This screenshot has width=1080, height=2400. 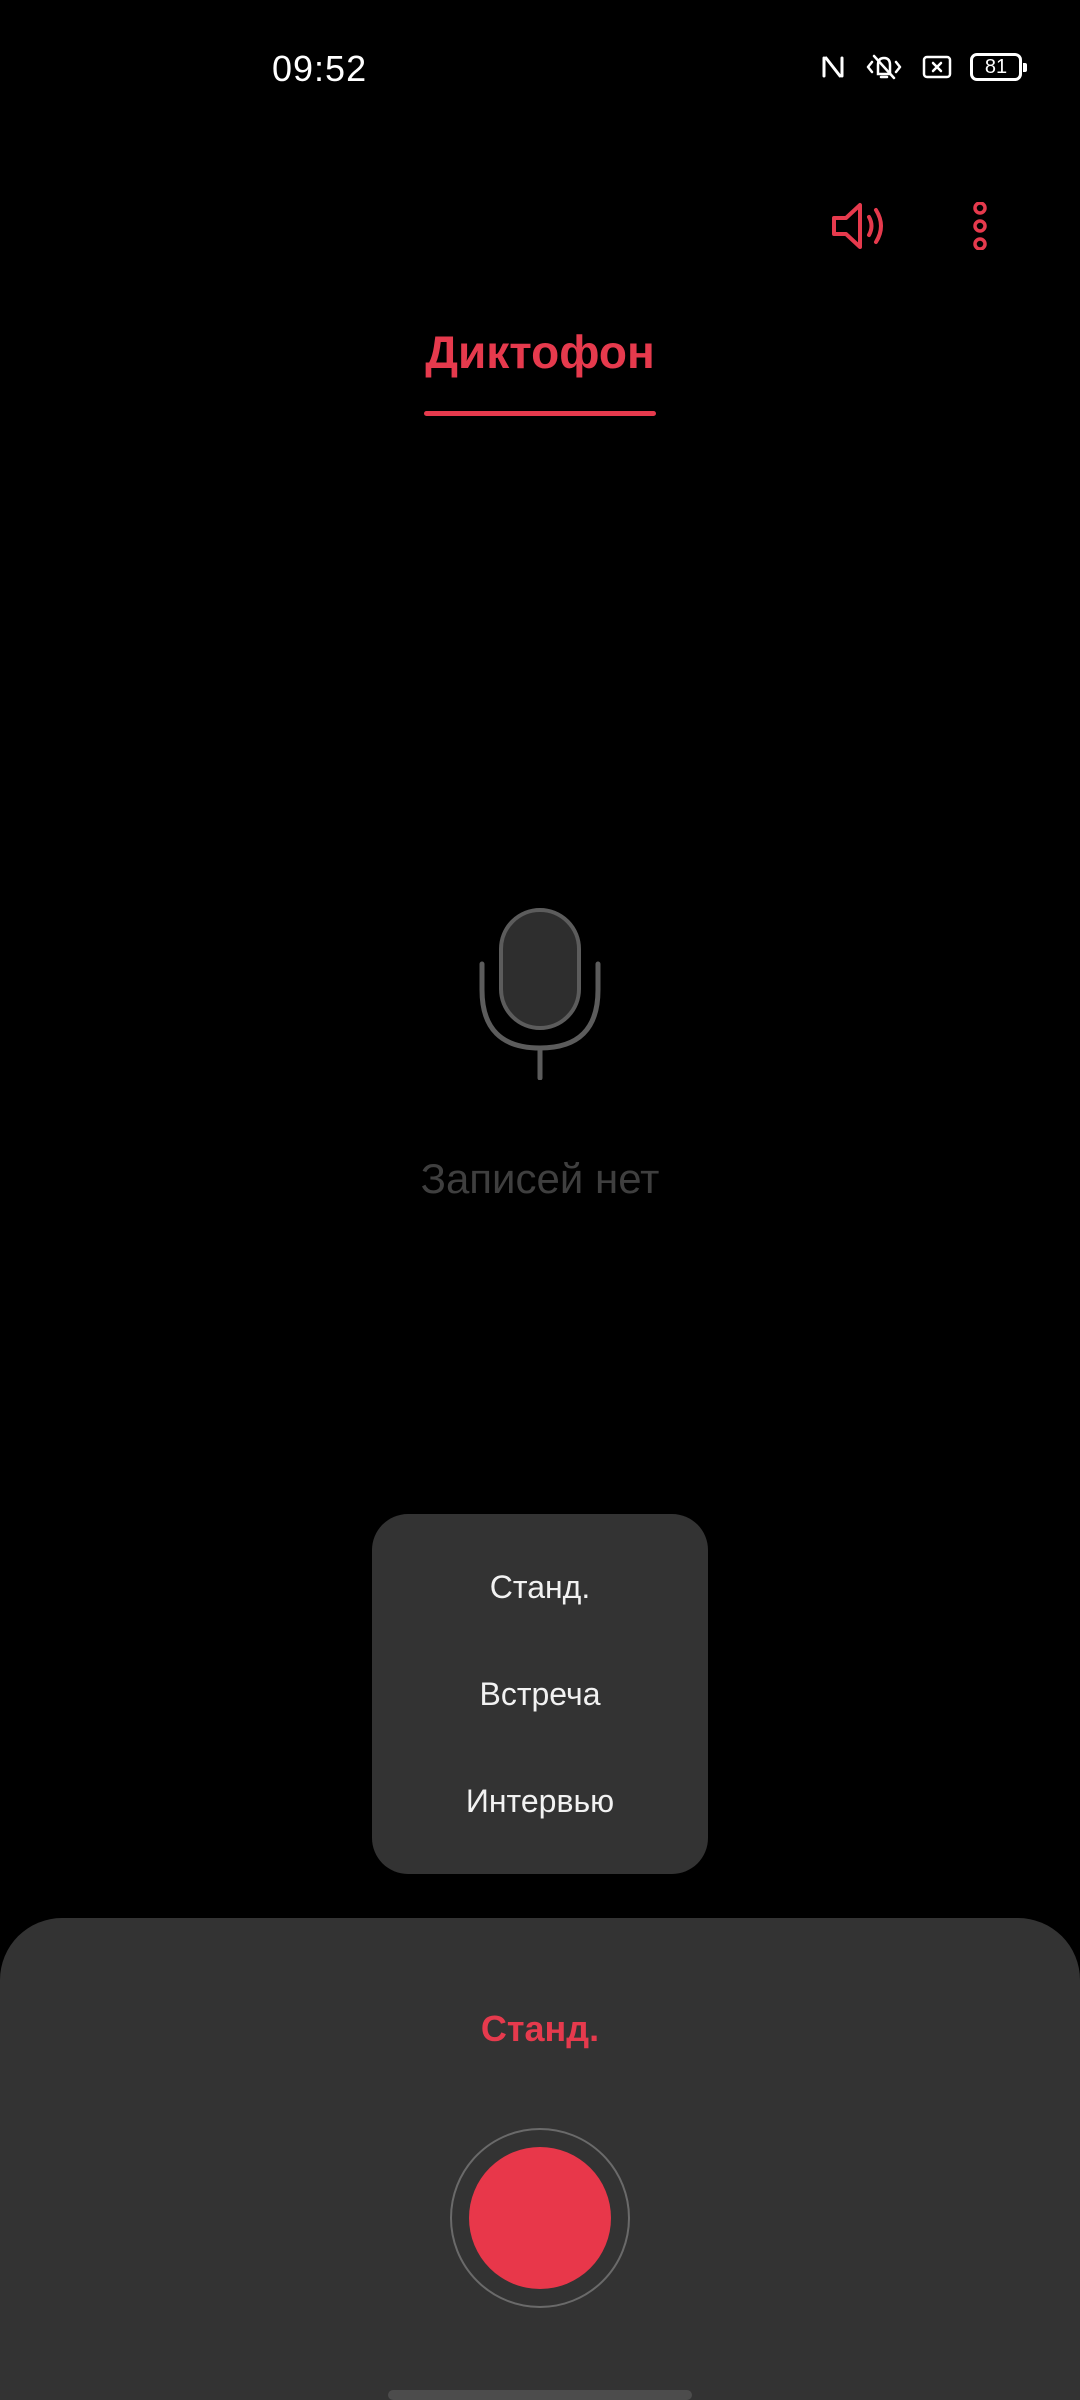 I want to click on battery-level: 81, so click(x=996, y=67).